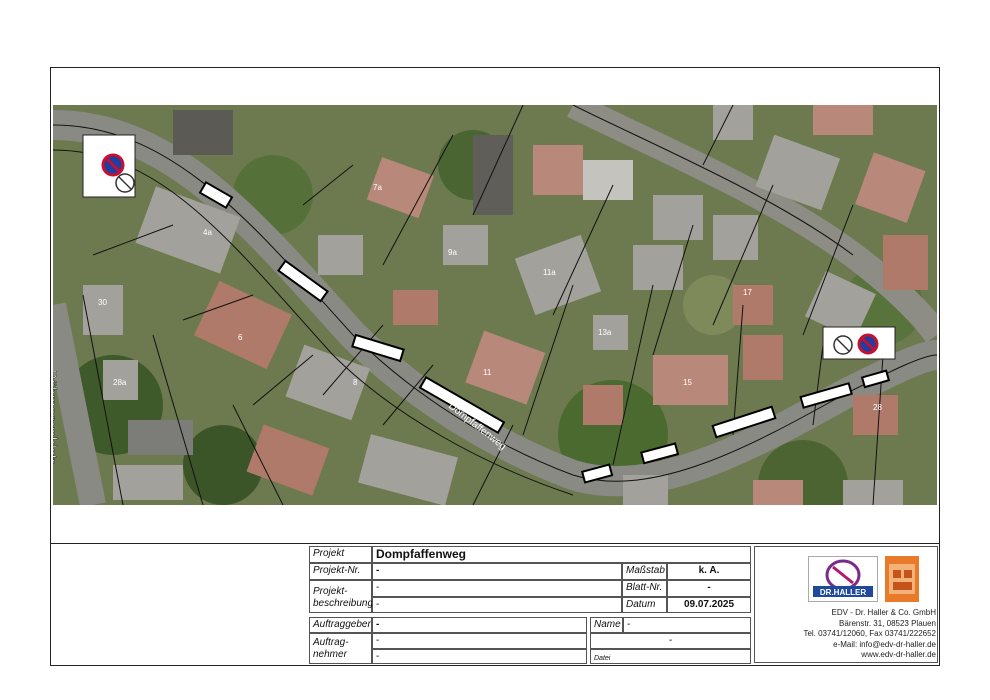 The height and width of the screenshot is (700, 990). Describe the element at coordinates (497, 588) in the screenshot. I see `beschreibung-value-1: -` at that location.